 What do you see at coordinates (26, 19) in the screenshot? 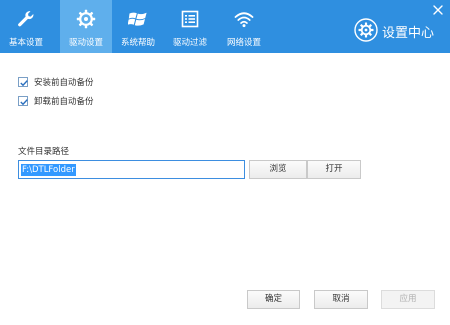
I see `wrench-icon` at bounding box center [26, 19].